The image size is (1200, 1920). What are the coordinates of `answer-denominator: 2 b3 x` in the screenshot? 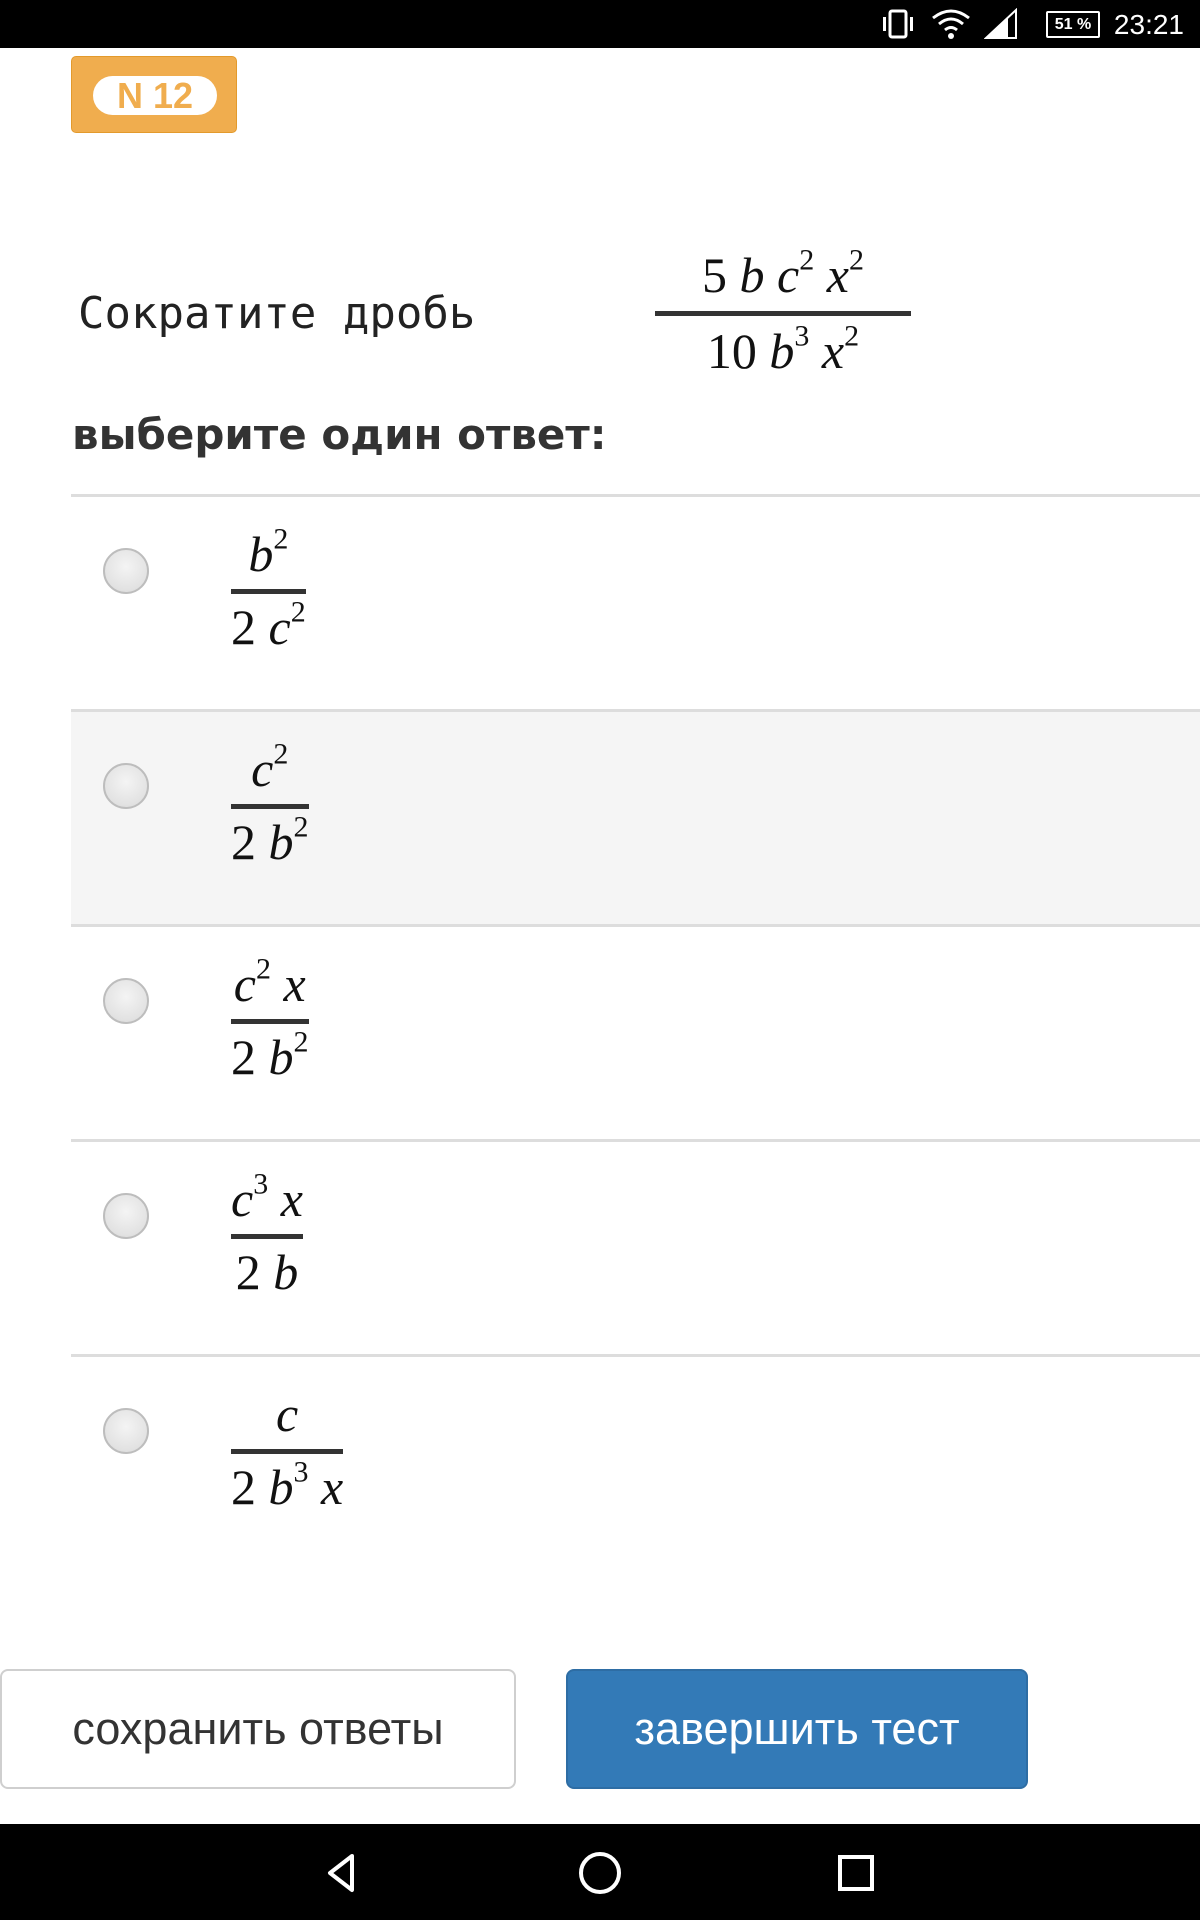 It's located at (287, 1485).